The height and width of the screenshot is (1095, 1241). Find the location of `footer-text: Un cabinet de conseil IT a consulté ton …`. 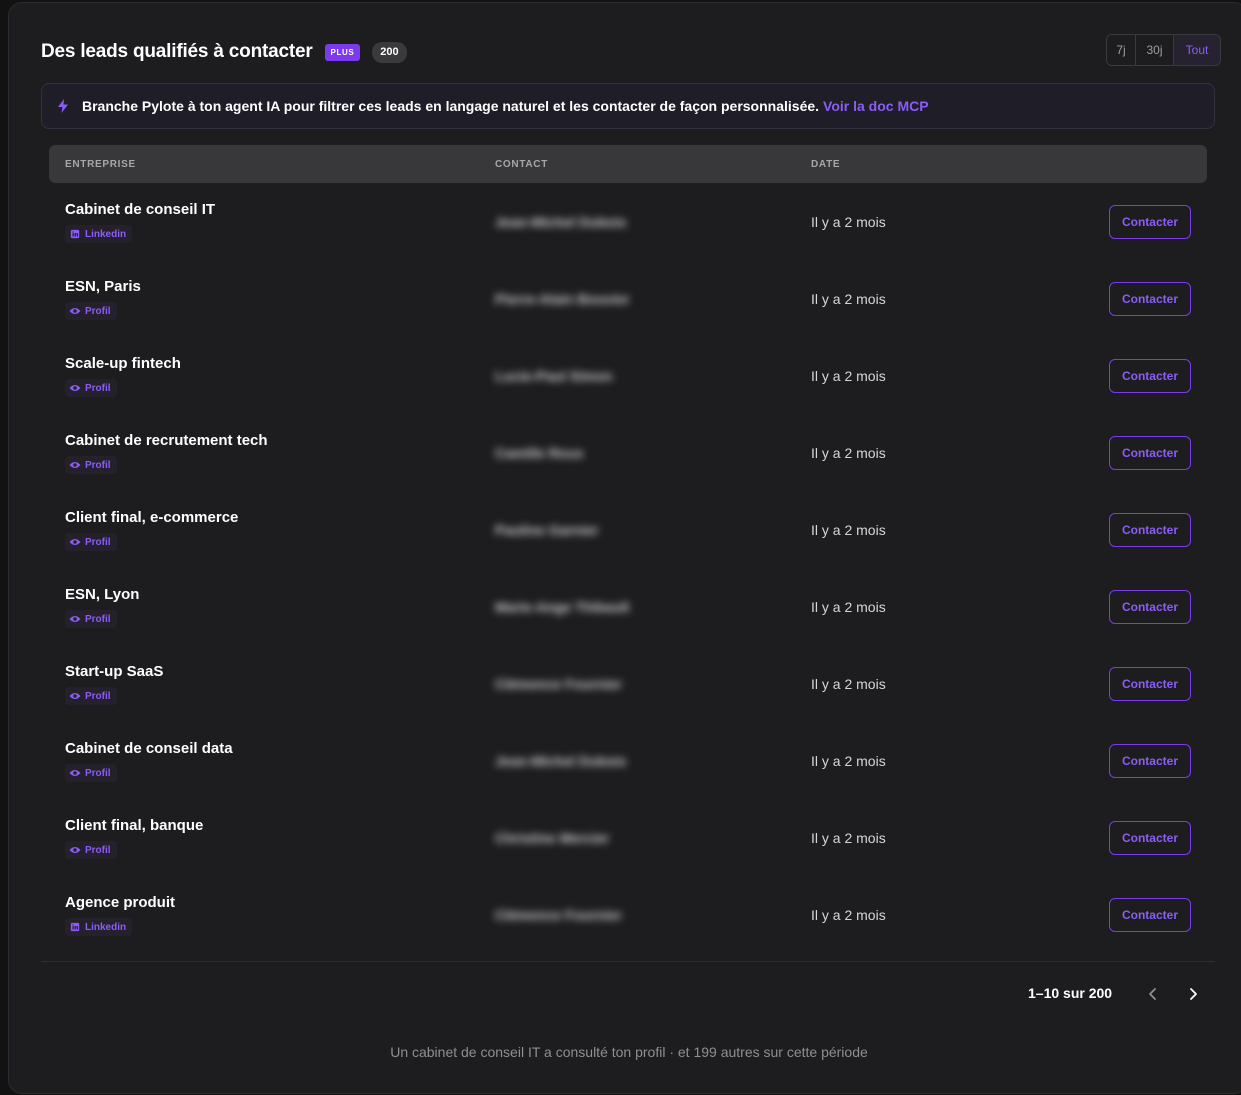

footer-text: Un cabinet de conseil IT a consulté ton … is located at coordinates (629, 1052).